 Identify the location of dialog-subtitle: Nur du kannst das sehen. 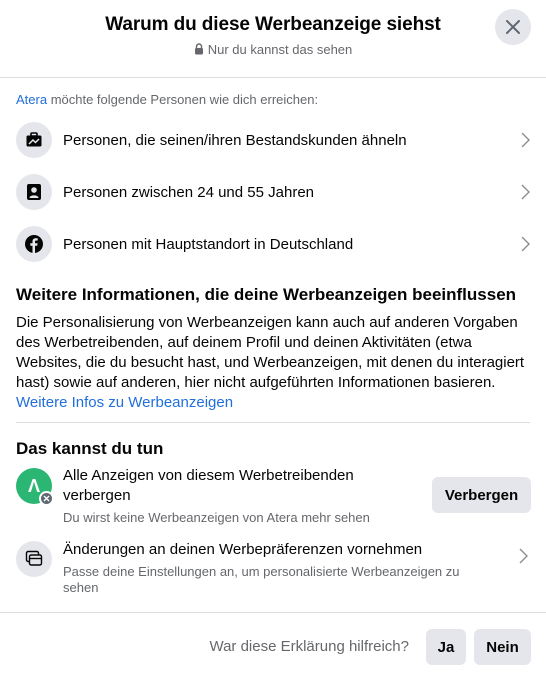
(273, 50).